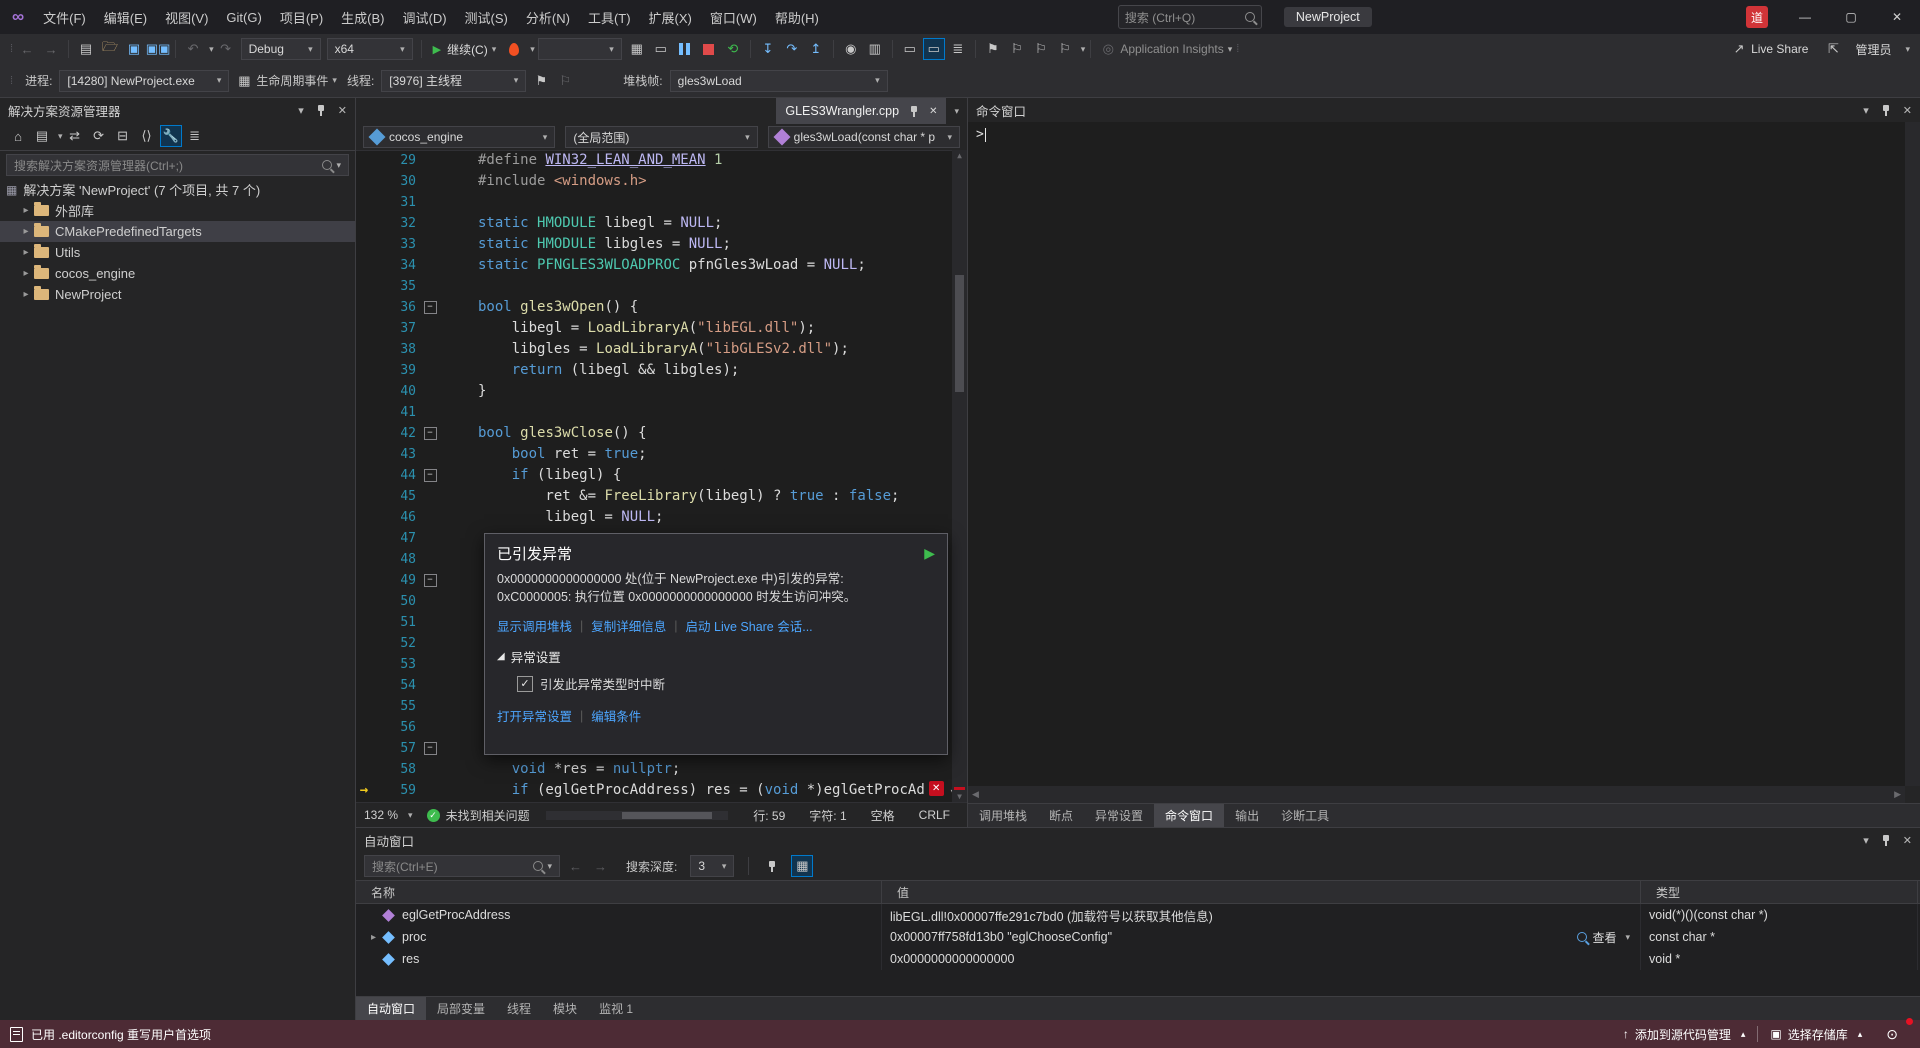 The width and height of the screenshot is (1920, 1048). Describe the element at coordinates (1907, 49) in the screenshot. I see `toolbar-overflow-icon: ▾` at that location.